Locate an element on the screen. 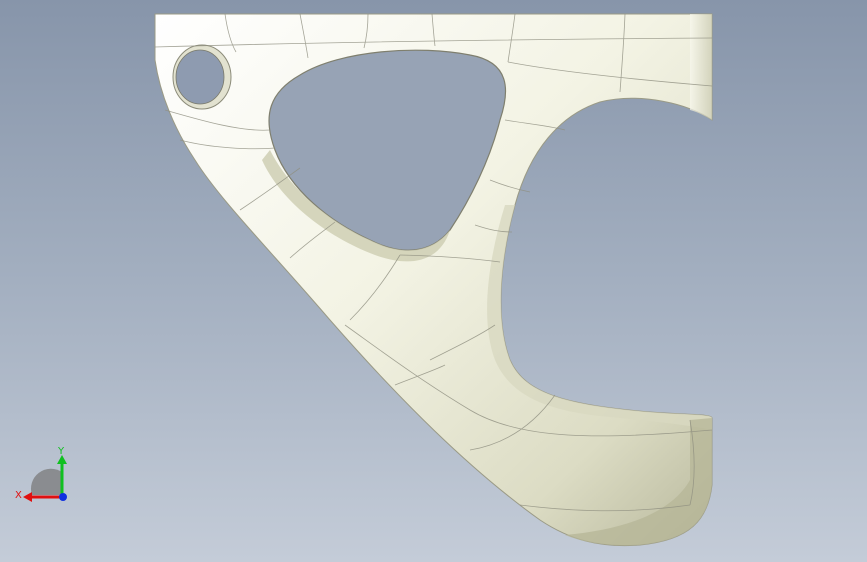 The image size is (867, 562). x-axis-label: X is located at coordinates (18, 495).